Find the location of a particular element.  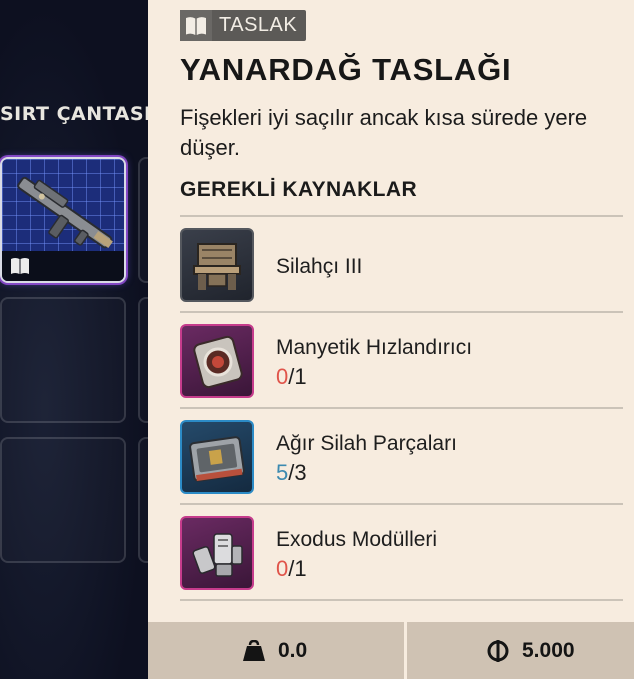

weapon-parts-case-icon is located at coordinates (217, 459).